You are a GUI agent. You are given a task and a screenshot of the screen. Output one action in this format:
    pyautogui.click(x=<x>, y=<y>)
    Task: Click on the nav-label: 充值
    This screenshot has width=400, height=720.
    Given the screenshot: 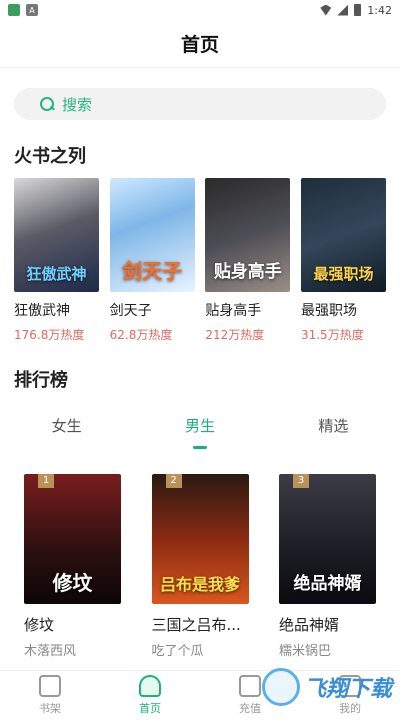 What is the action you would take?
    pyautogui.click(x=250, y=708)
    